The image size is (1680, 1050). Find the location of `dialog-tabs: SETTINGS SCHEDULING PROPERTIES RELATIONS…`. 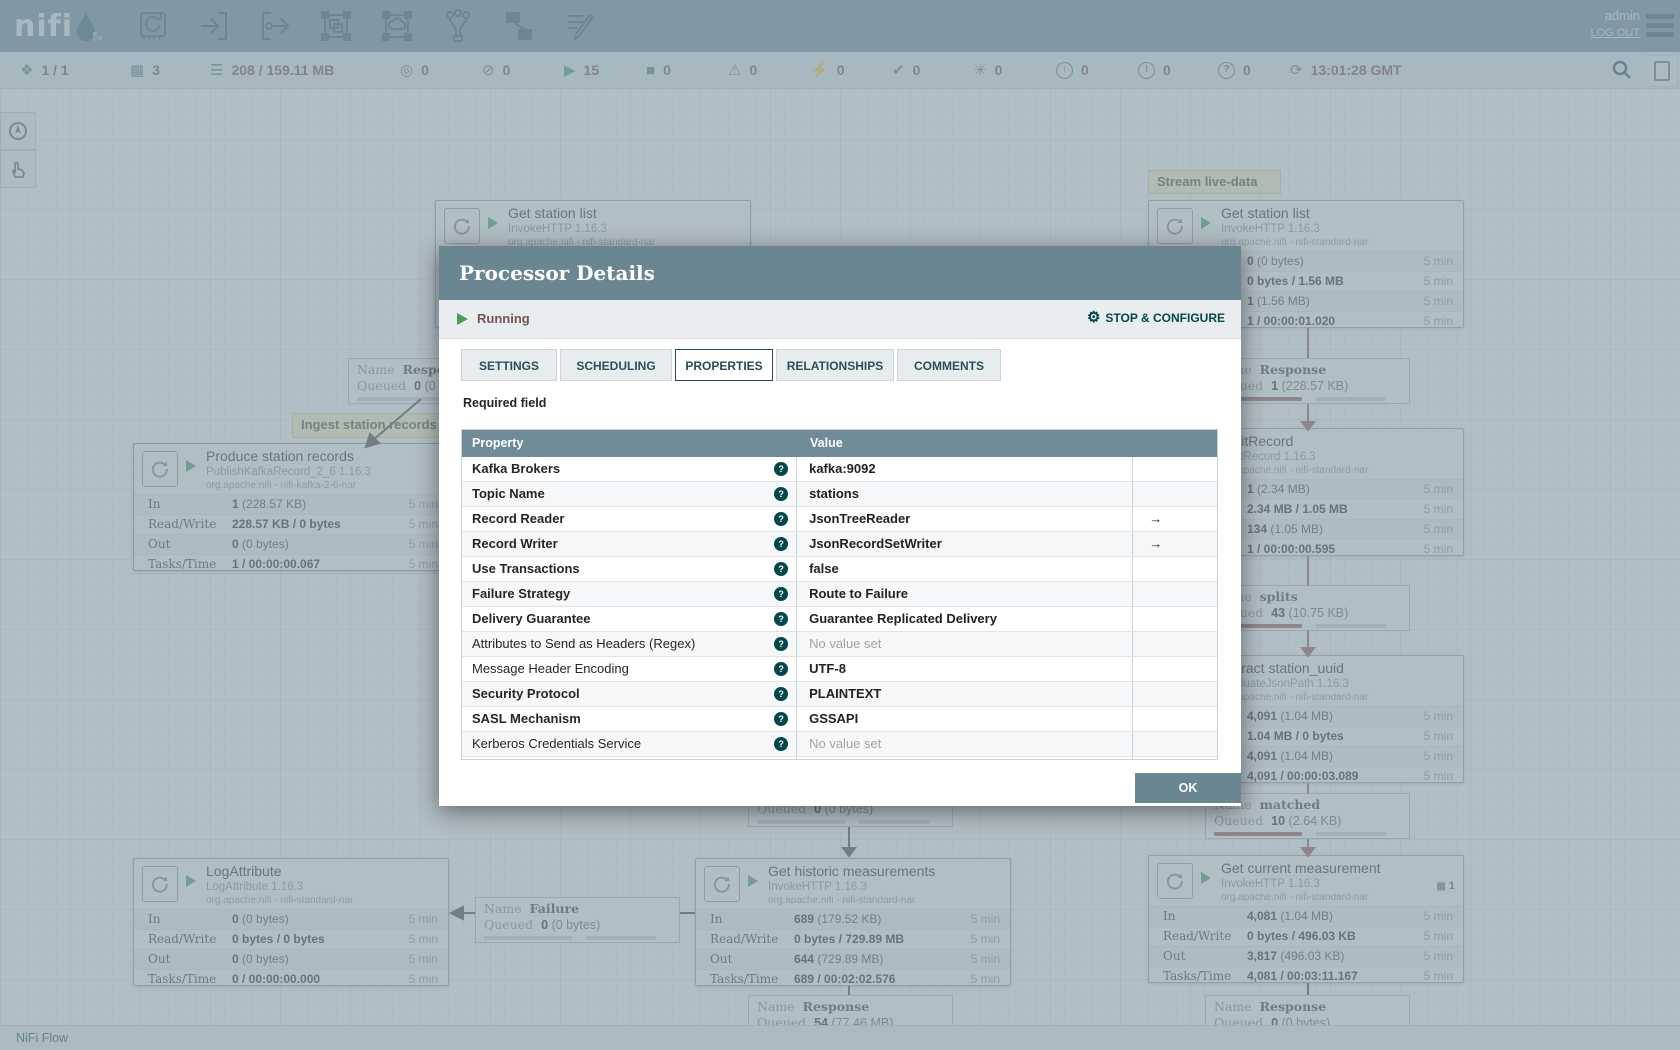

dialog-tabs: SETTINGS SCHEDULING PROPERTIES RELATIONS… is located at coordinates (731, 365).